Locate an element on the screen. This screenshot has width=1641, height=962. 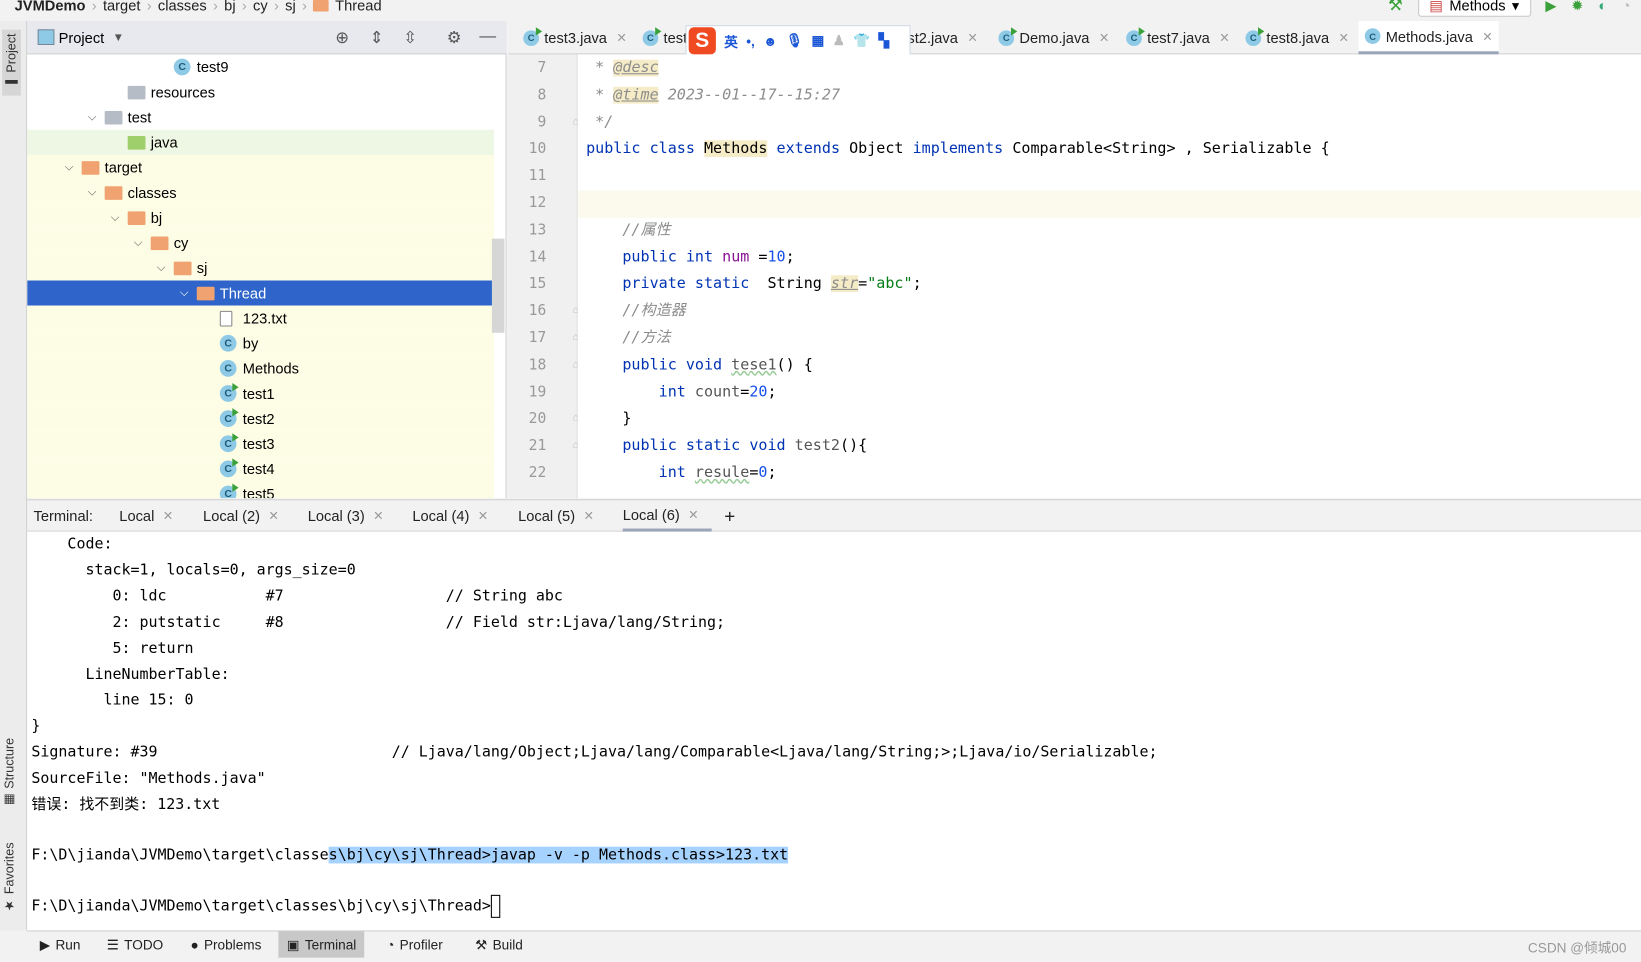
emoji-icon: ☻ is located at coordinates (770, 41).